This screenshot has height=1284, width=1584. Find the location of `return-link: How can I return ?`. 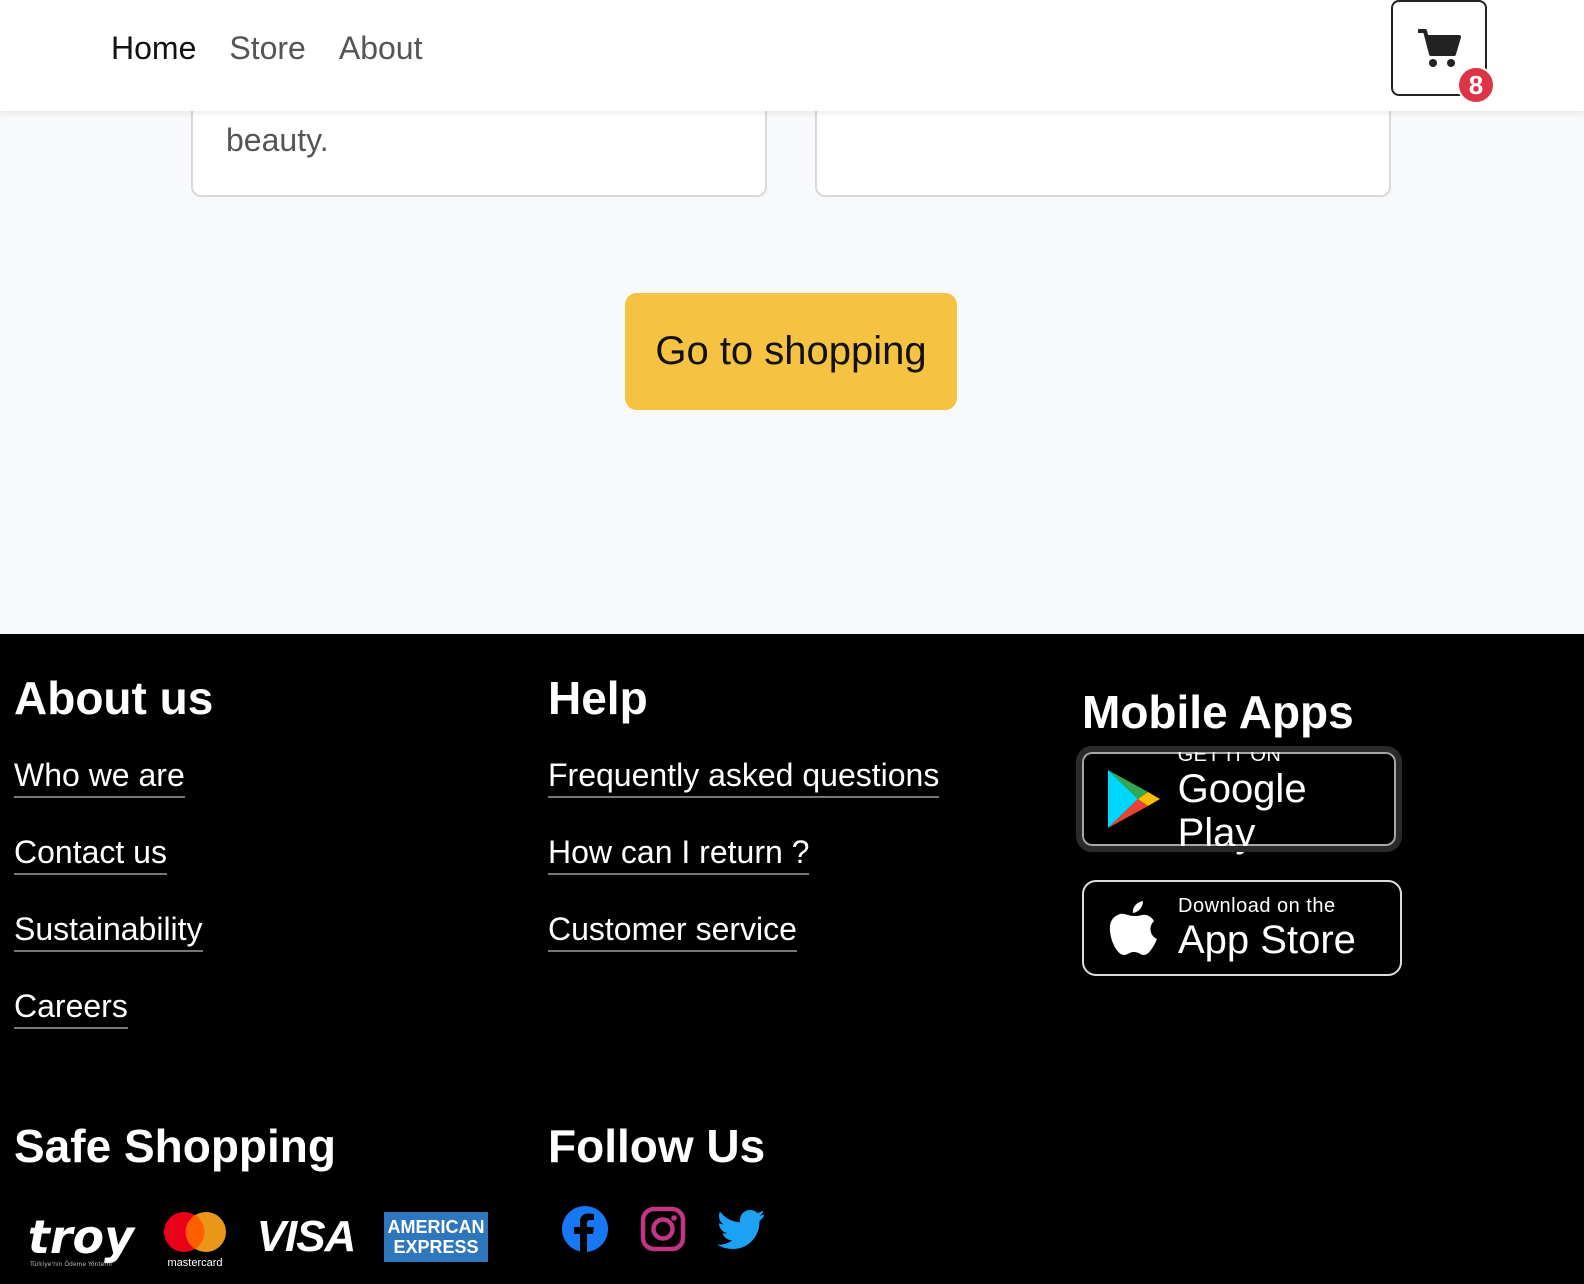

return-link: How can I return ? is located at coordinates (679, 854).